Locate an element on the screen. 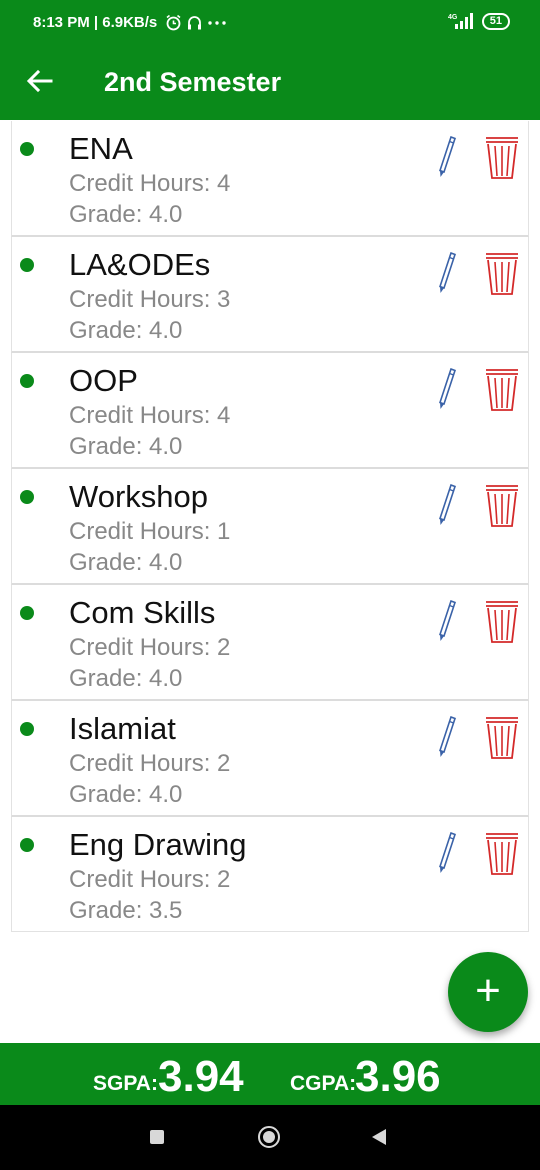  back-button is located at coordinates (40, 81).